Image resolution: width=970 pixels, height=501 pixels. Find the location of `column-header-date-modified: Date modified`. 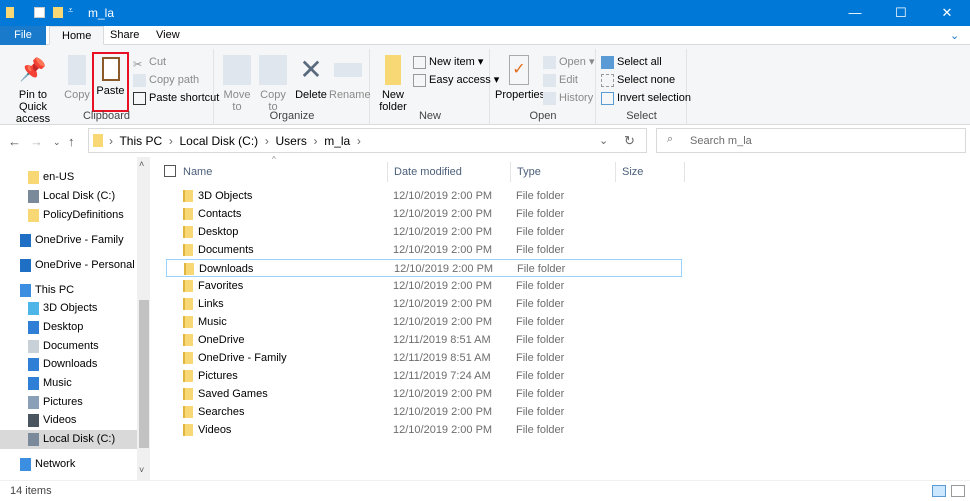

column-header-date-modified: Date modified is located at coordinates (449, 172).